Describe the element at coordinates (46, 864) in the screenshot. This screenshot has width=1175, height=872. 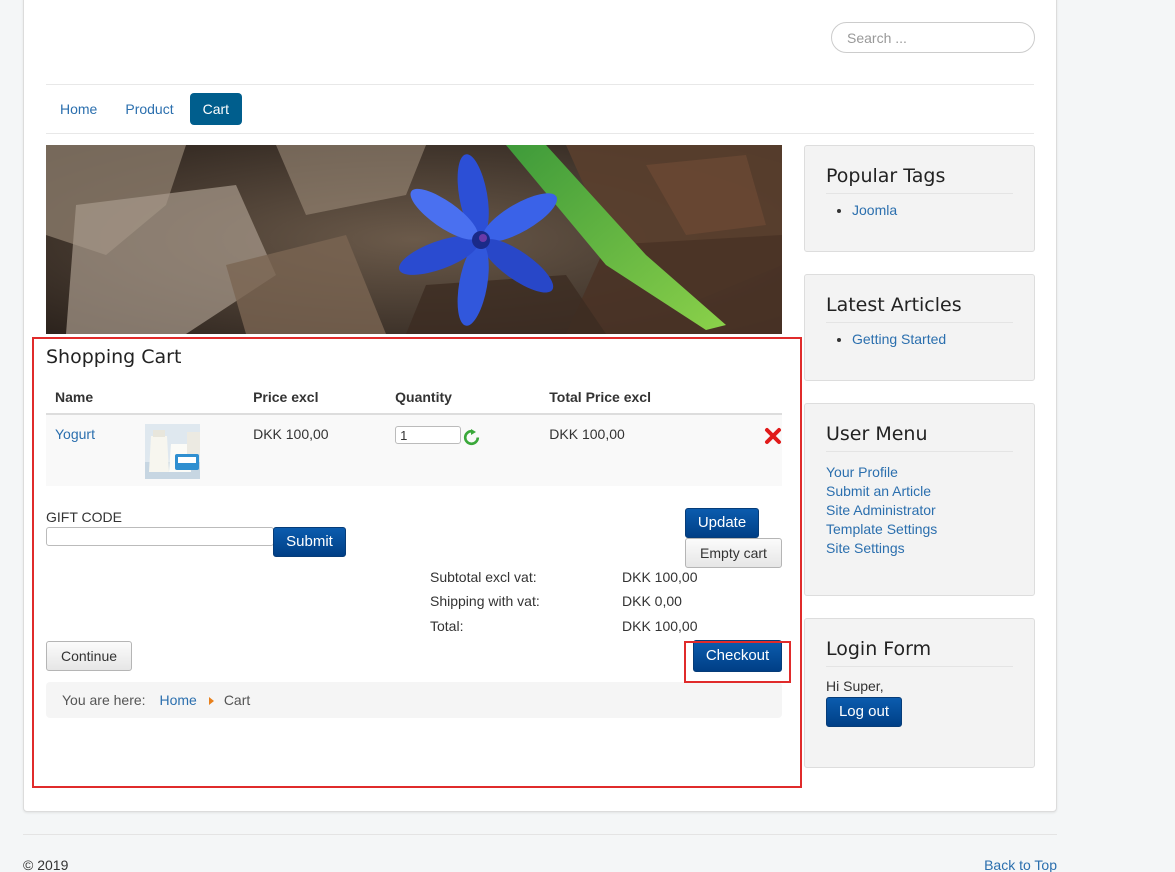
I see `footer-copyright: © 2019` at that location.